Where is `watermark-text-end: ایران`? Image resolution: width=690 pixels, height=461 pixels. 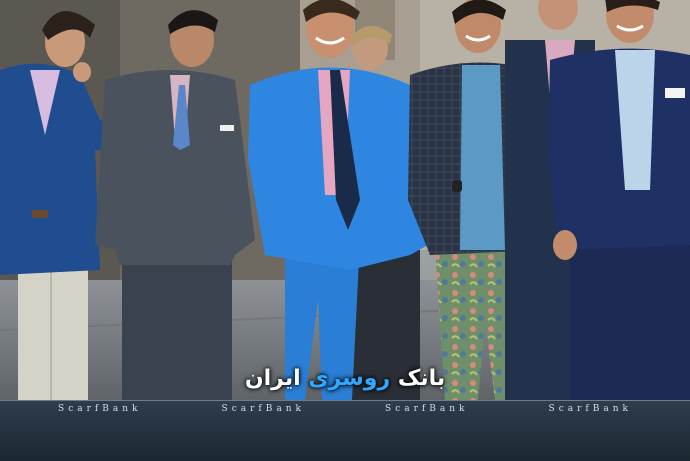
watermark-text-end: ایران is located at coordinates (276, 378).